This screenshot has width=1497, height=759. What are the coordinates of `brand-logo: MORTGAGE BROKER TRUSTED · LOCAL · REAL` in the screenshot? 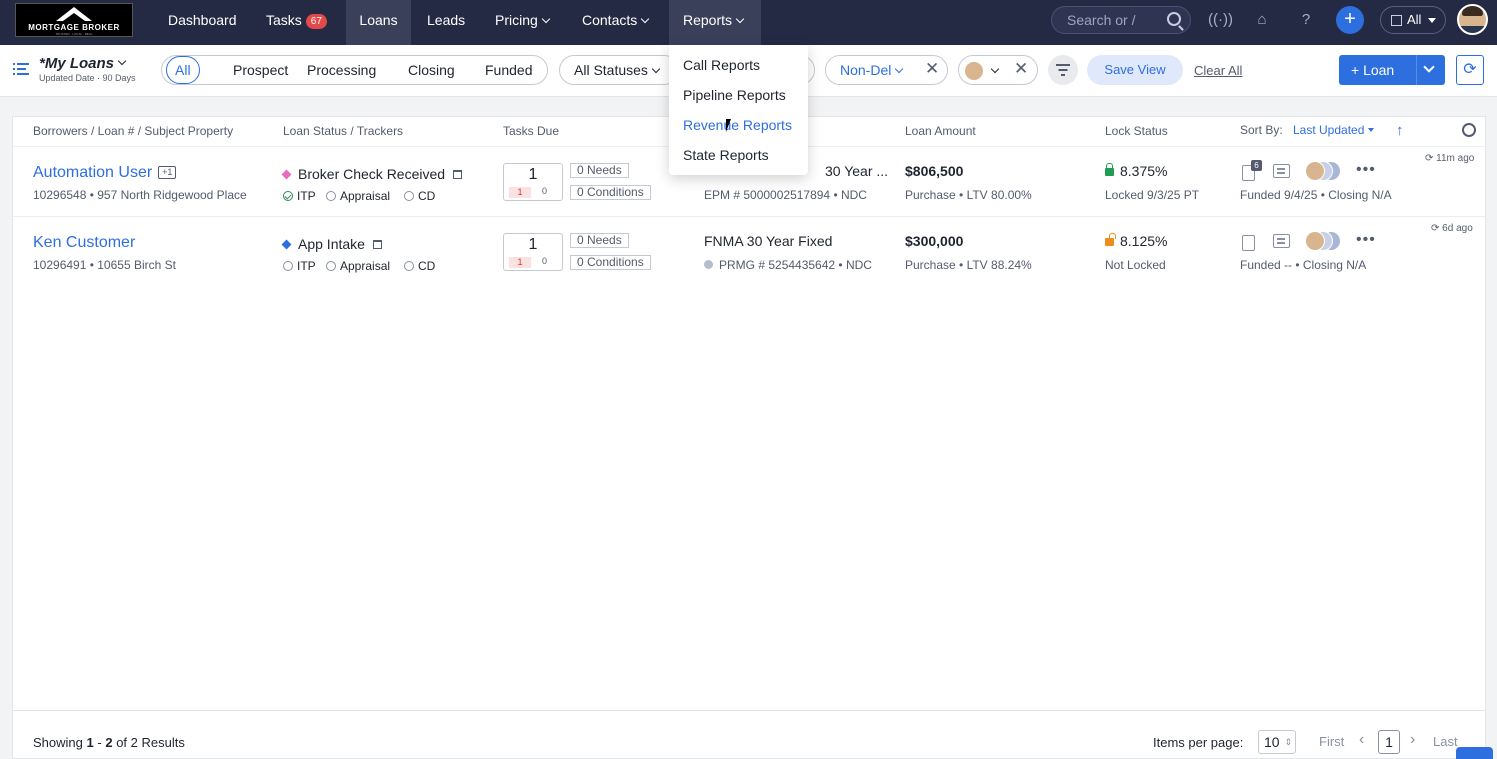 It's located at (74, 20).